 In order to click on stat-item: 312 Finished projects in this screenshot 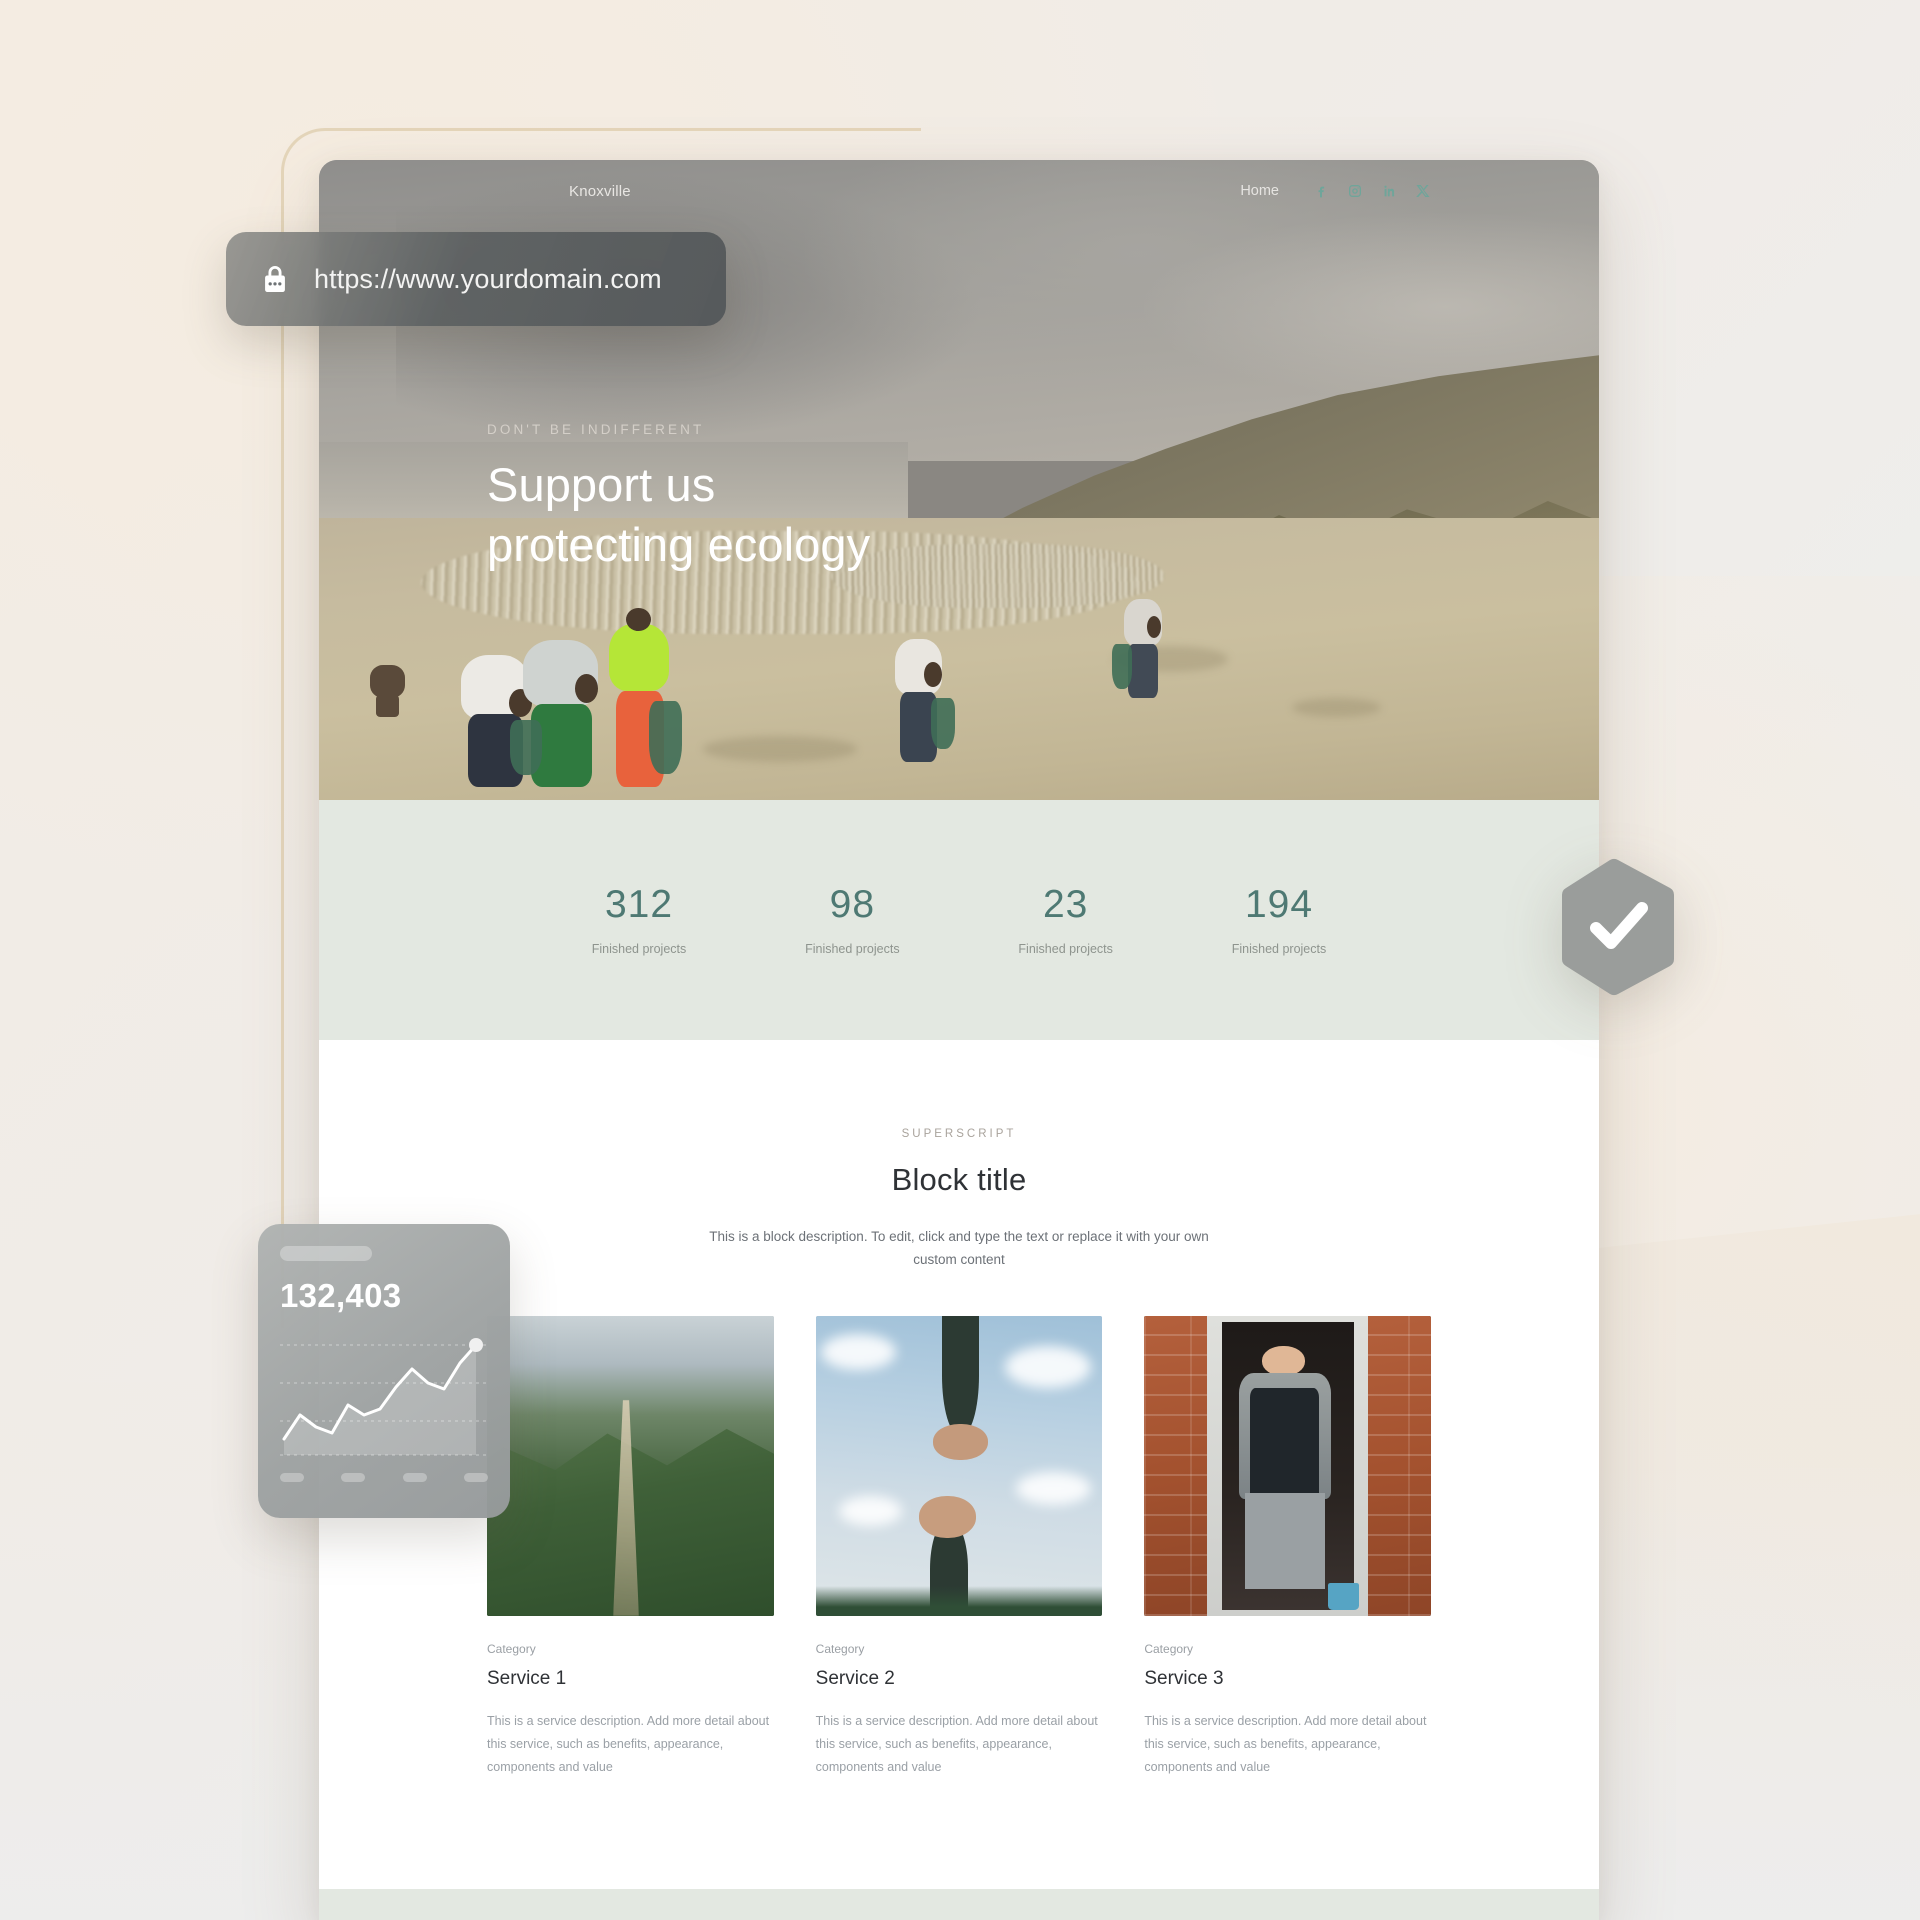, I will do `click(639, 919)`.